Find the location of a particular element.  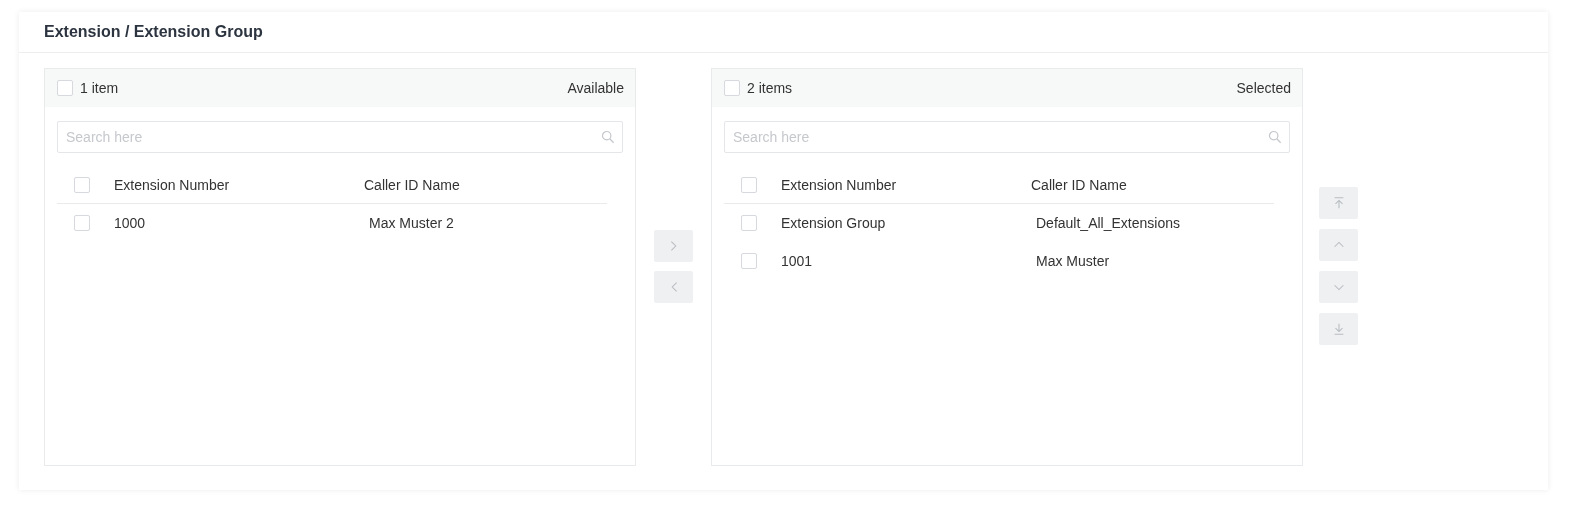

table-cell: Default_All_Extensions is located at coordinates (1108, 223).